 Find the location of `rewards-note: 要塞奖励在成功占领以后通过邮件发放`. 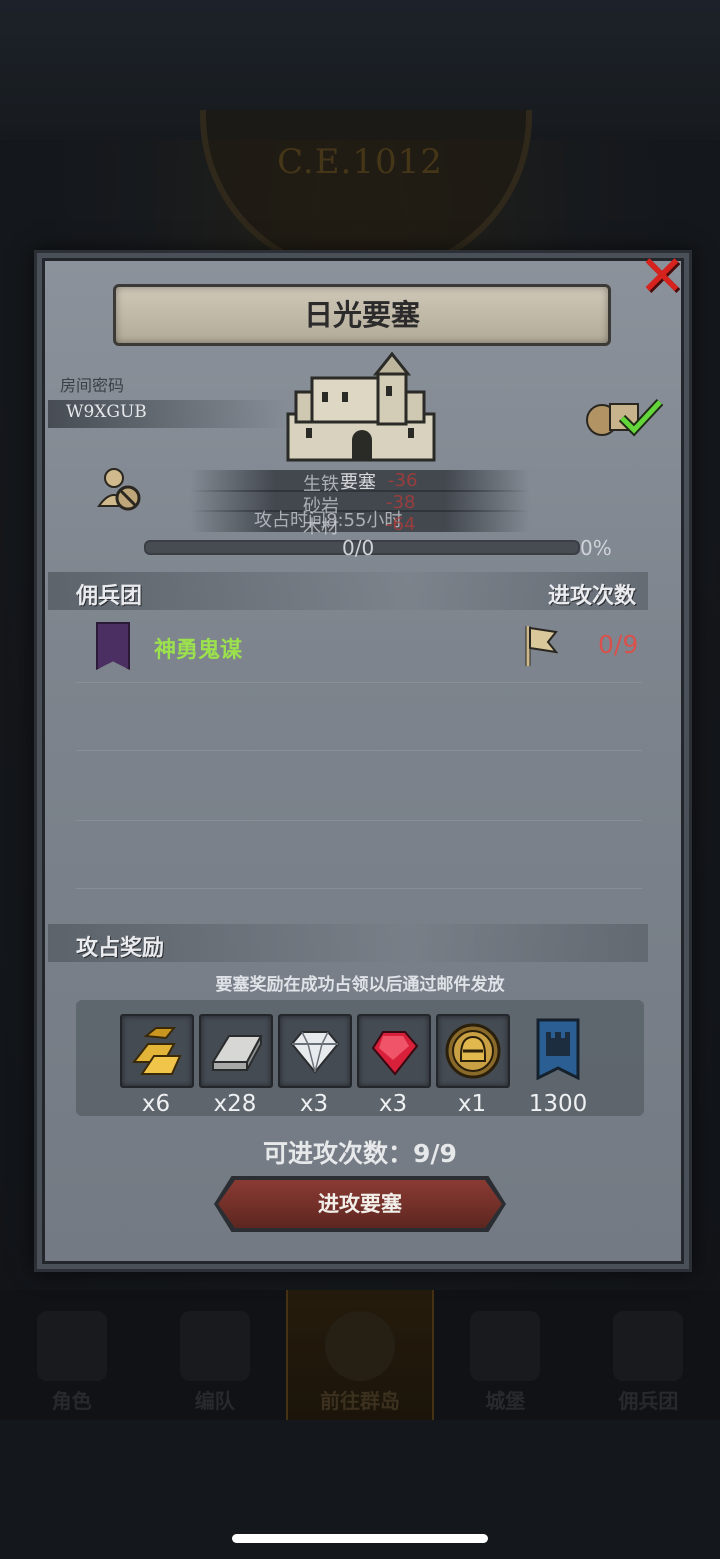

rewards-note: 要塞奖励在成功占领以后通过邮件发放 is located at coordinates (360, 985).